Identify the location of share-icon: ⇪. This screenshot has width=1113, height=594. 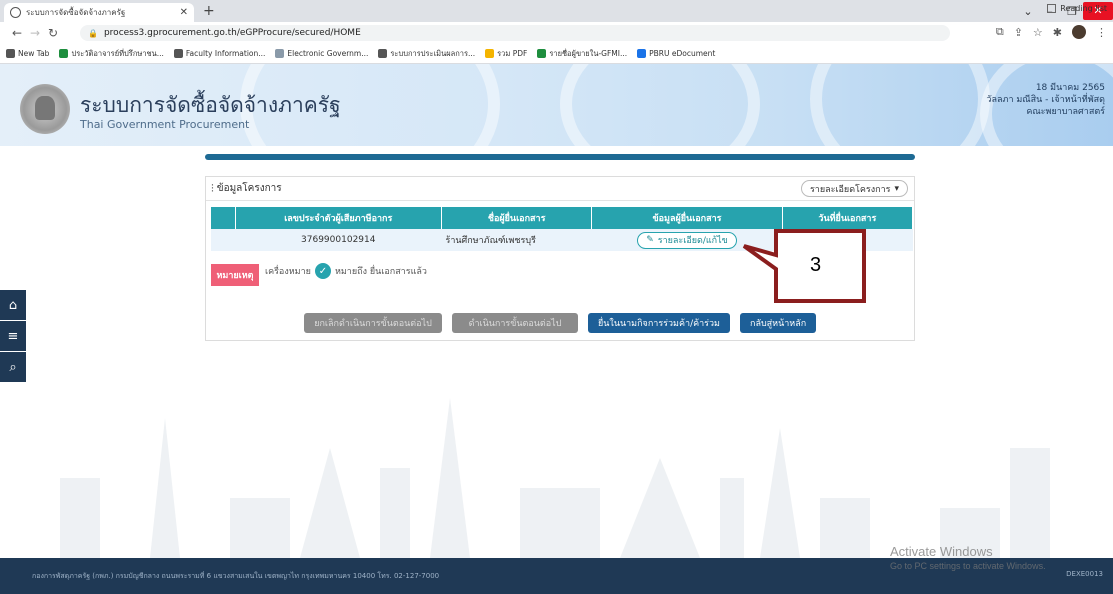
(1018, 32).